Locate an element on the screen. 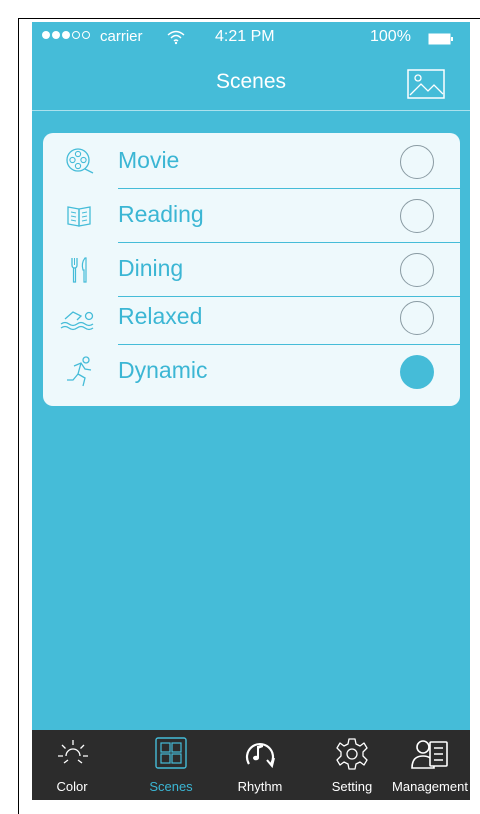 This screenshot has height=814, width=480. book-icon is located at coordinates (79, 216).